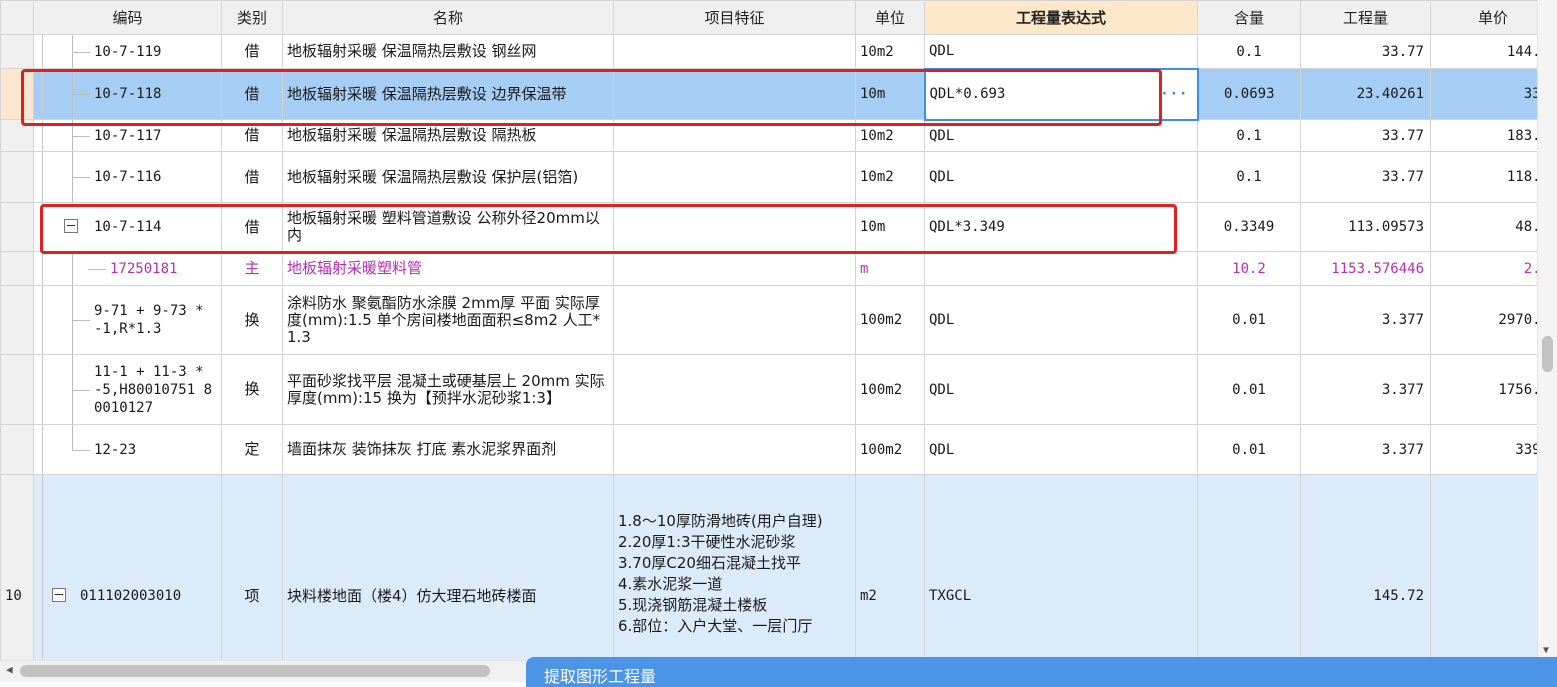 This screenshot has height=687, width=1557. What do you see at coordinates (127, 268) in the screenshot?
I see `code-cell: 17250181` at bounding box center [127, 268].